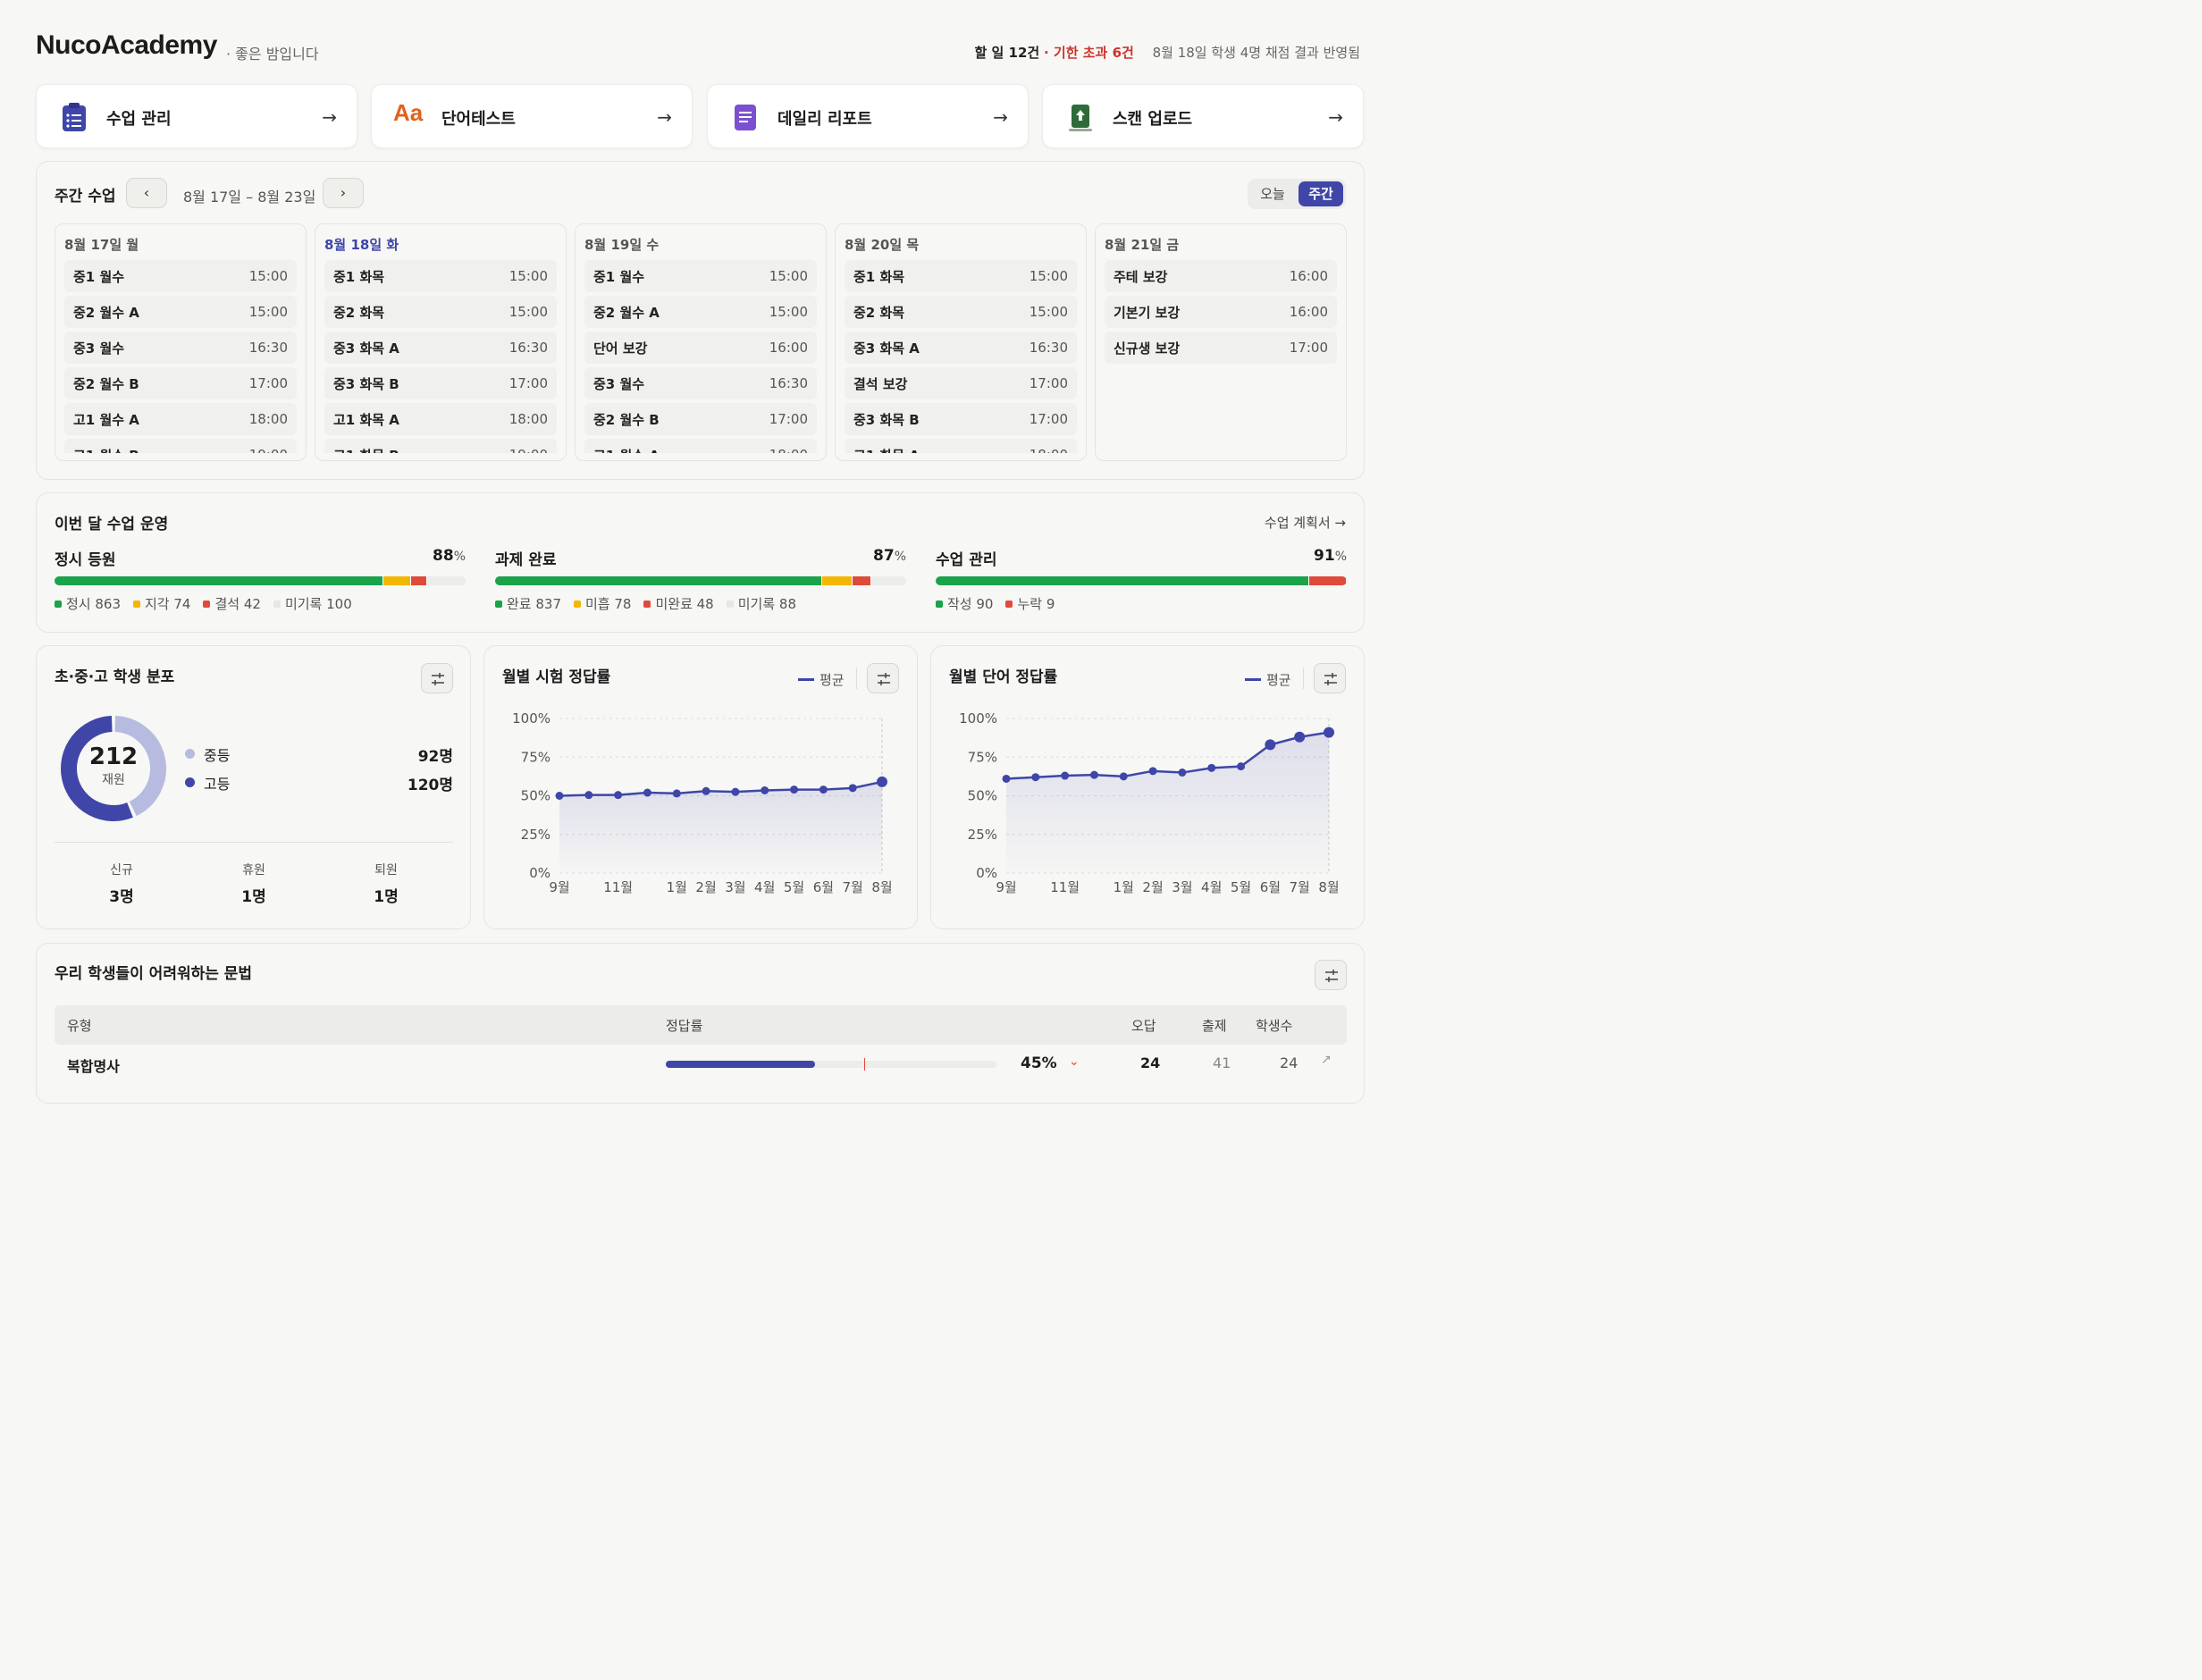 The width and height of the screenshot is (2202, 1680). What do you see at coordinates (1328, 887) in the screenshot?
I see `x-tick-label: 8월` at bounding box center [1328, 887].